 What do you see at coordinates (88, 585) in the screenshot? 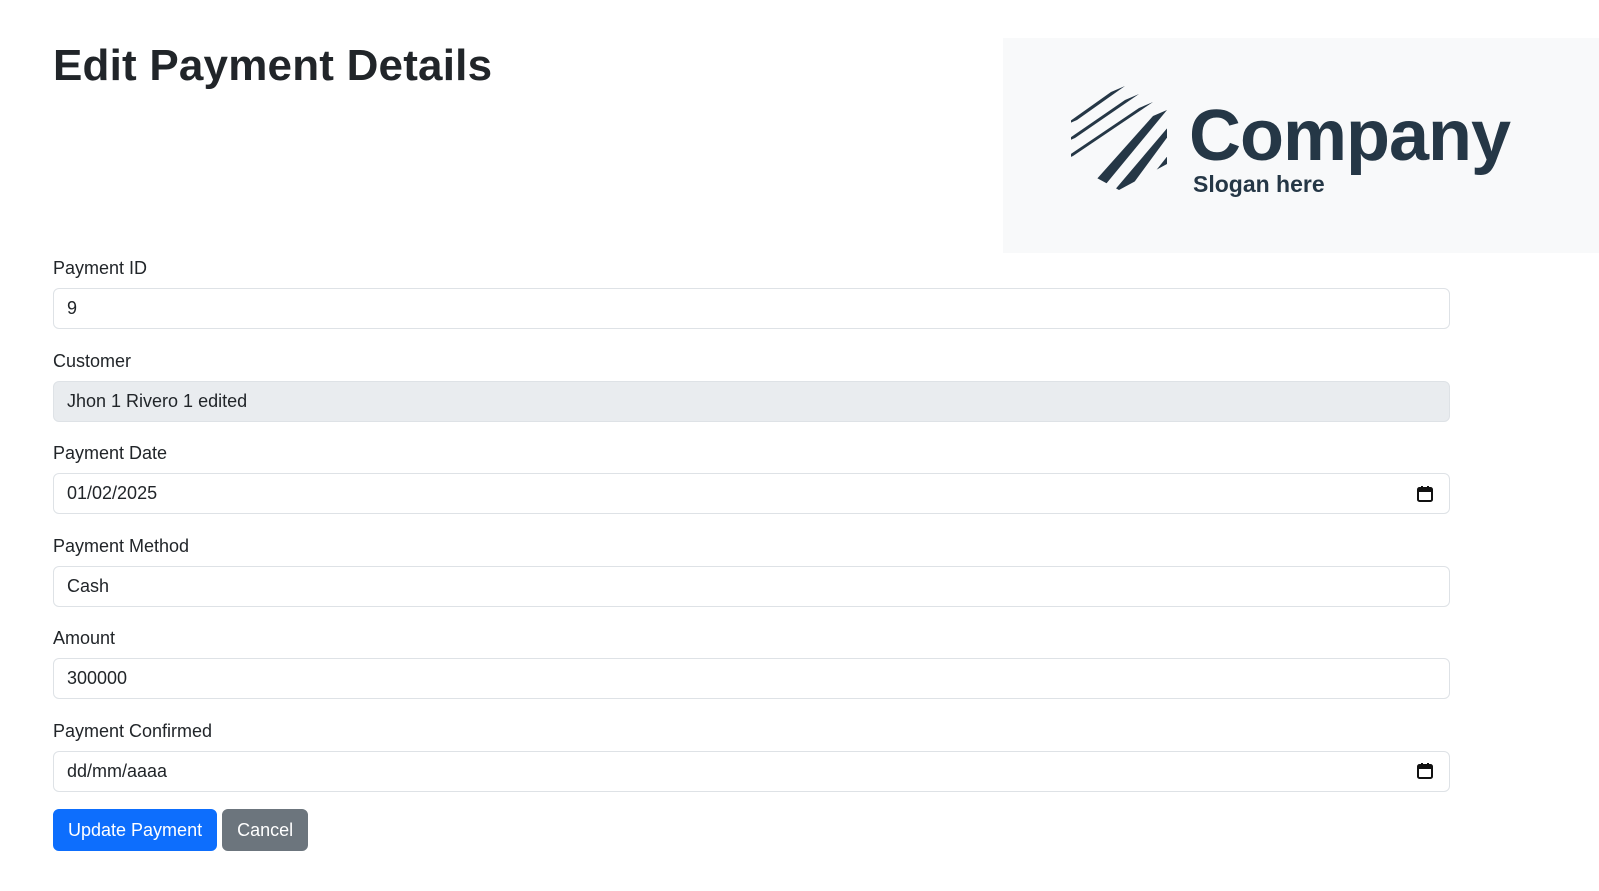
I see `payment-method-value: Cash` at bounding box center [88, 585].